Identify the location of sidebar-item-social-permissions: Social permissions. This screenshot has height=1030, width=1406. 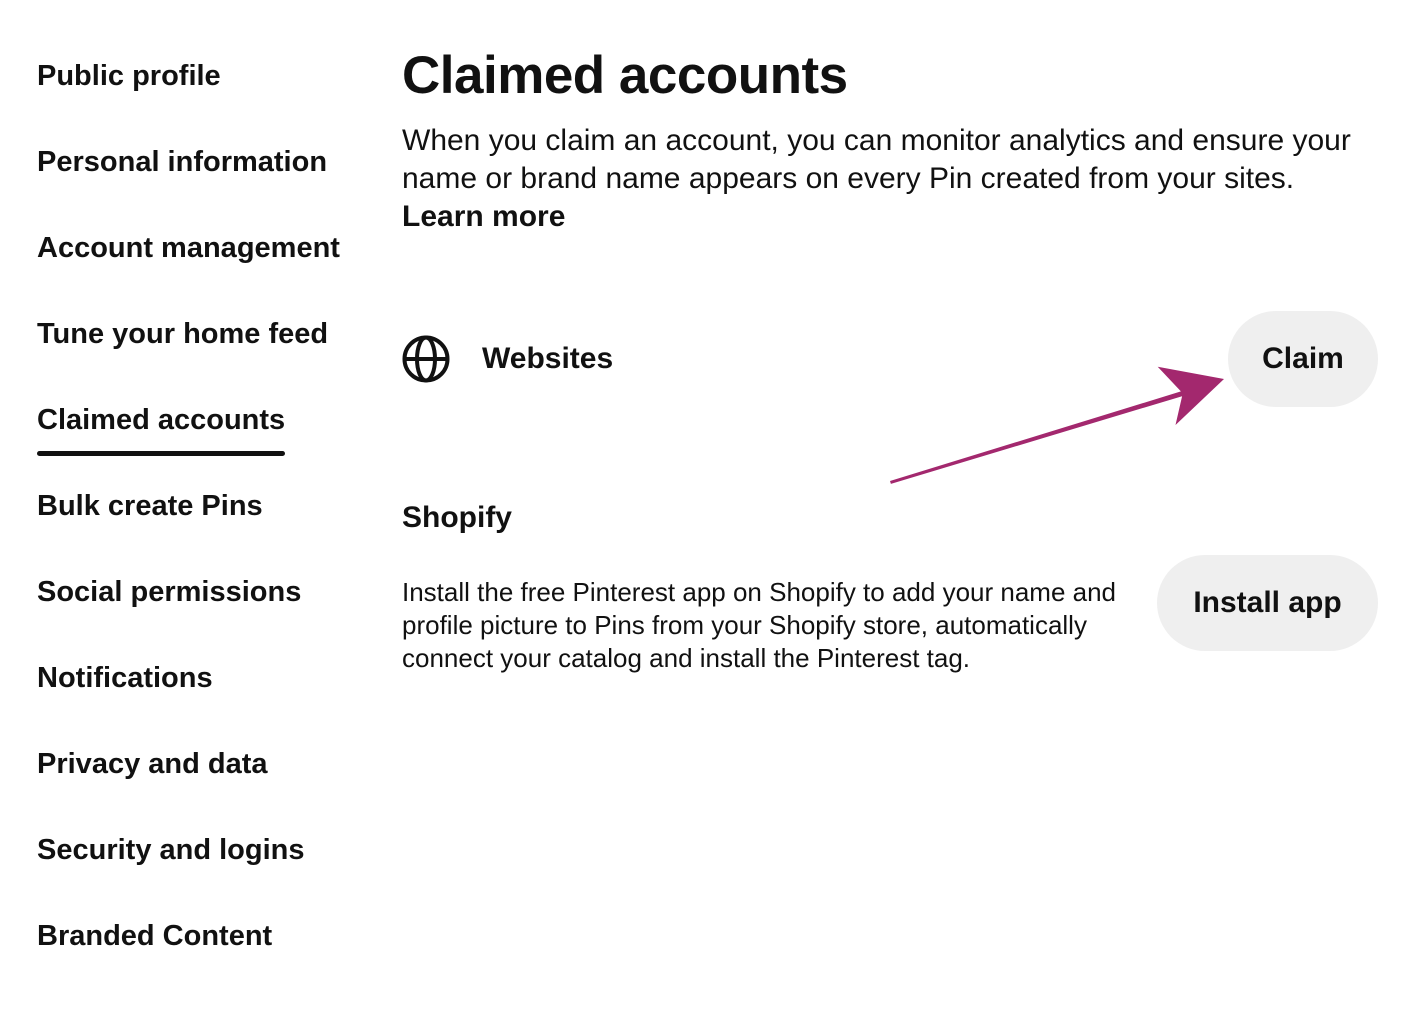
(209, 609).